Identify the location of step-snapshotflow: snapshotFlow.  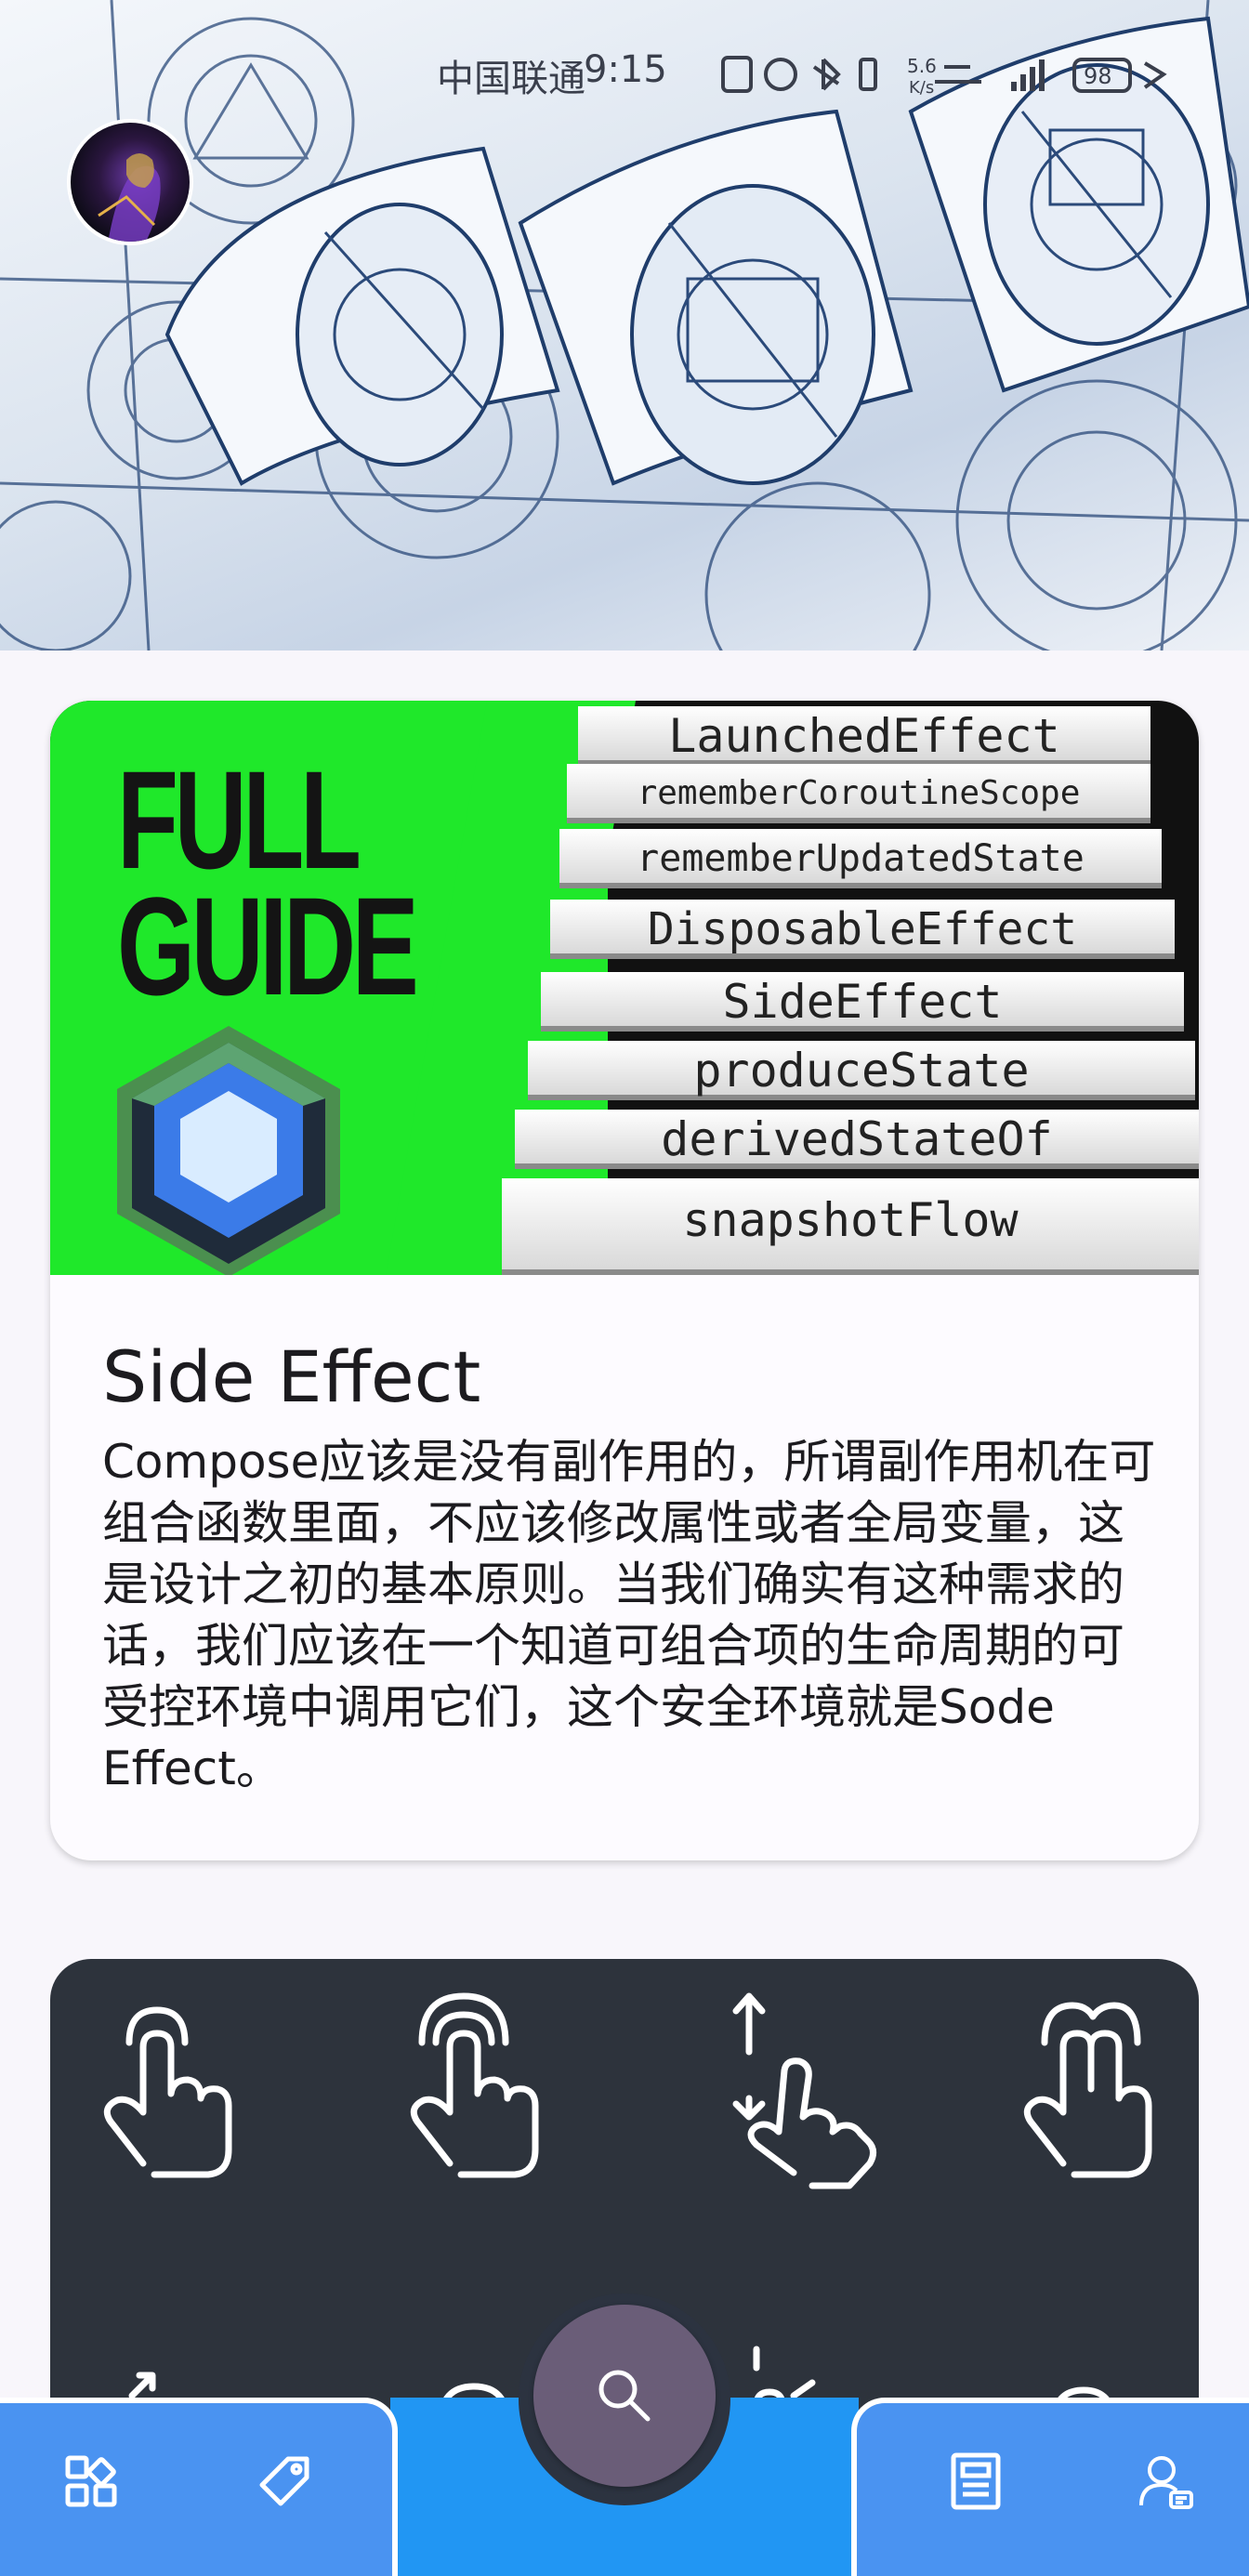
(850, 1226).